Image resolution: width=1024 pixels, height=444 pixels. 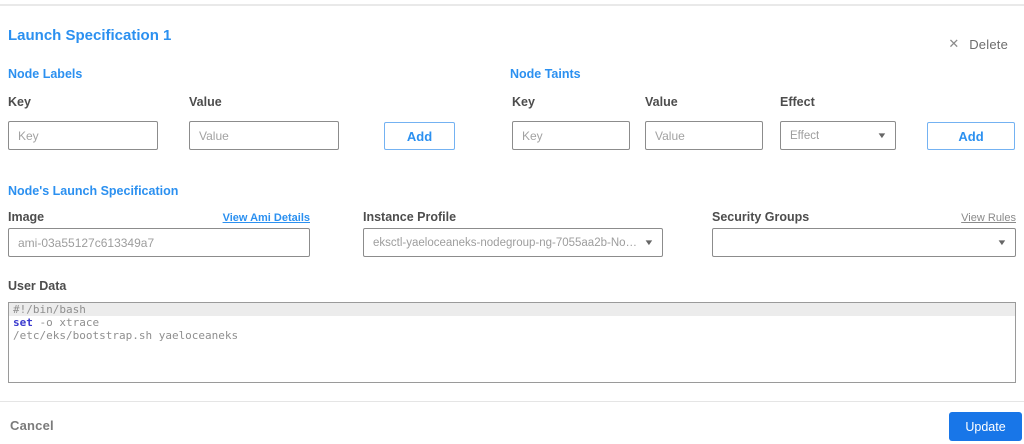 I want to click on node-taints-effect-label: Effect, so click(x=797, y=102).